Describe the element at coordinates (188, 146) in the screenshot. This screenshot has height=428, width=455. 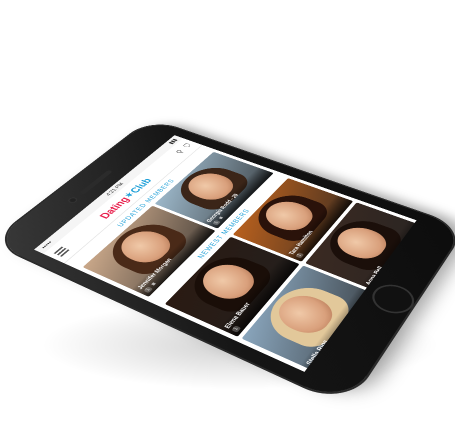
I see `filter-icon: ⛉` at that location.